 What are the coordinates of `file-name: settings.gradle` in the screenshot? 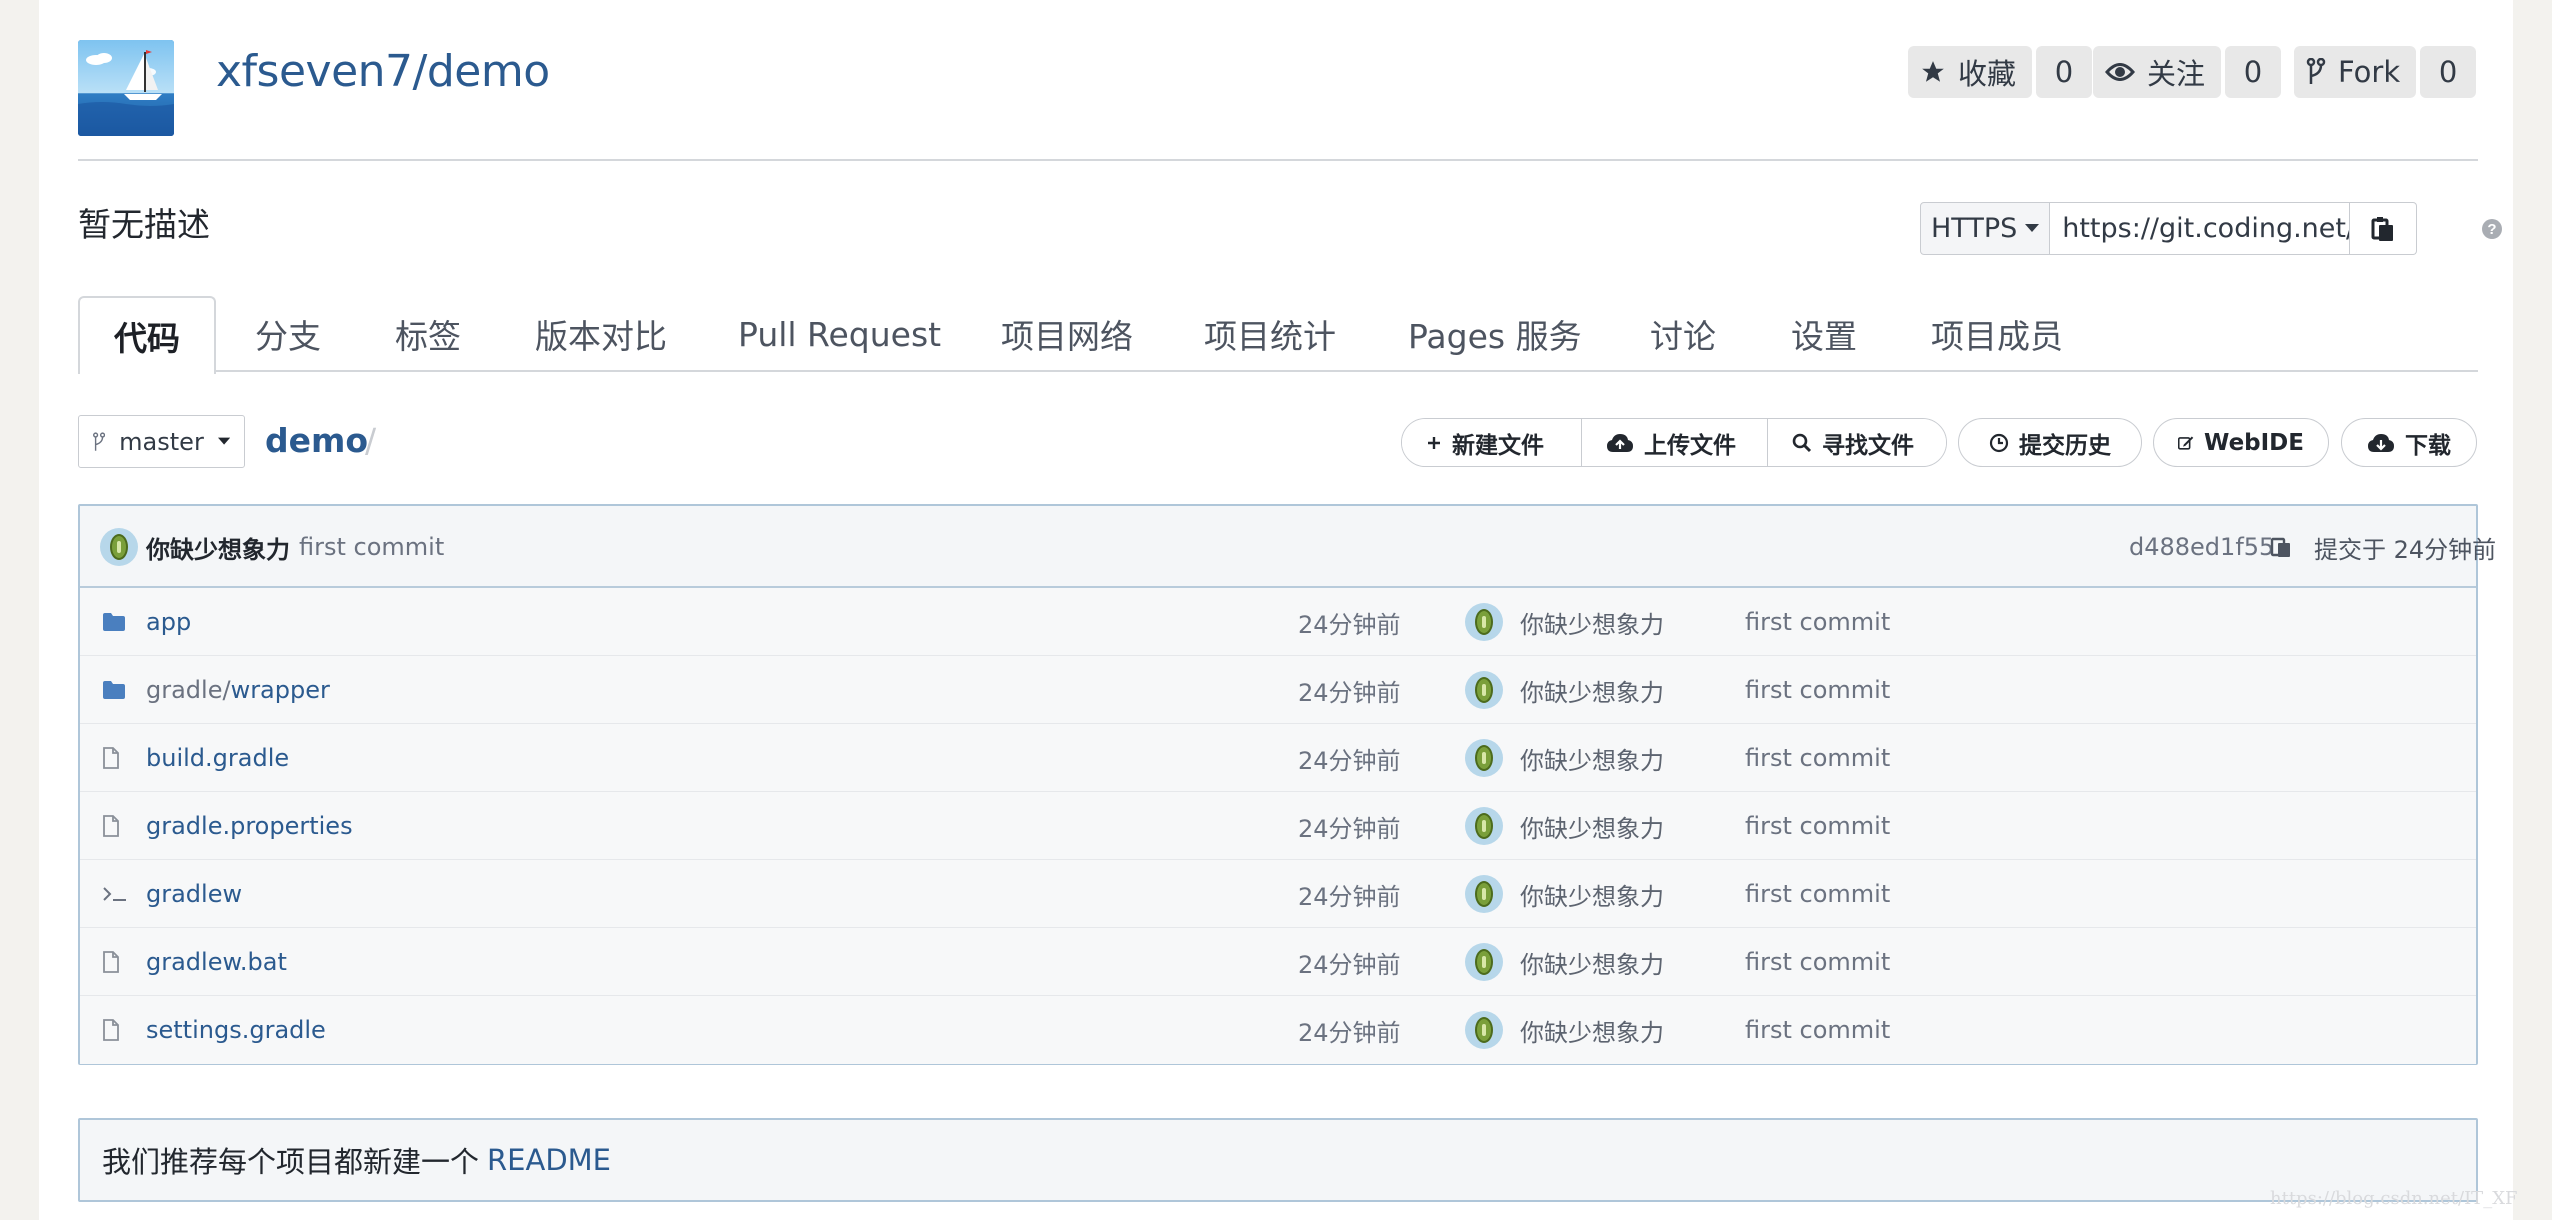 It's located at (236, 1030).